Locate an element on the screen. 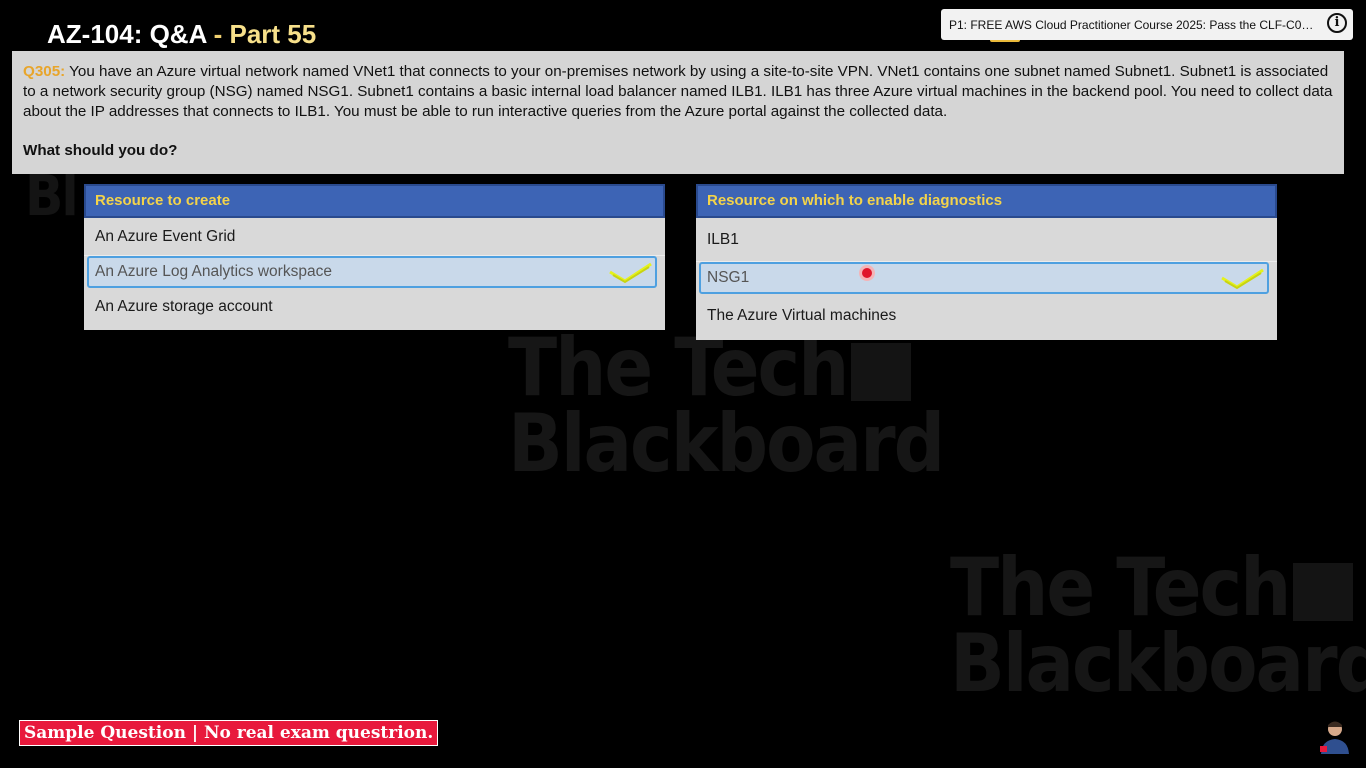 This screenshot has width=1366, height=768. panel-header: Resource to create is located at coordinates (374, 201).